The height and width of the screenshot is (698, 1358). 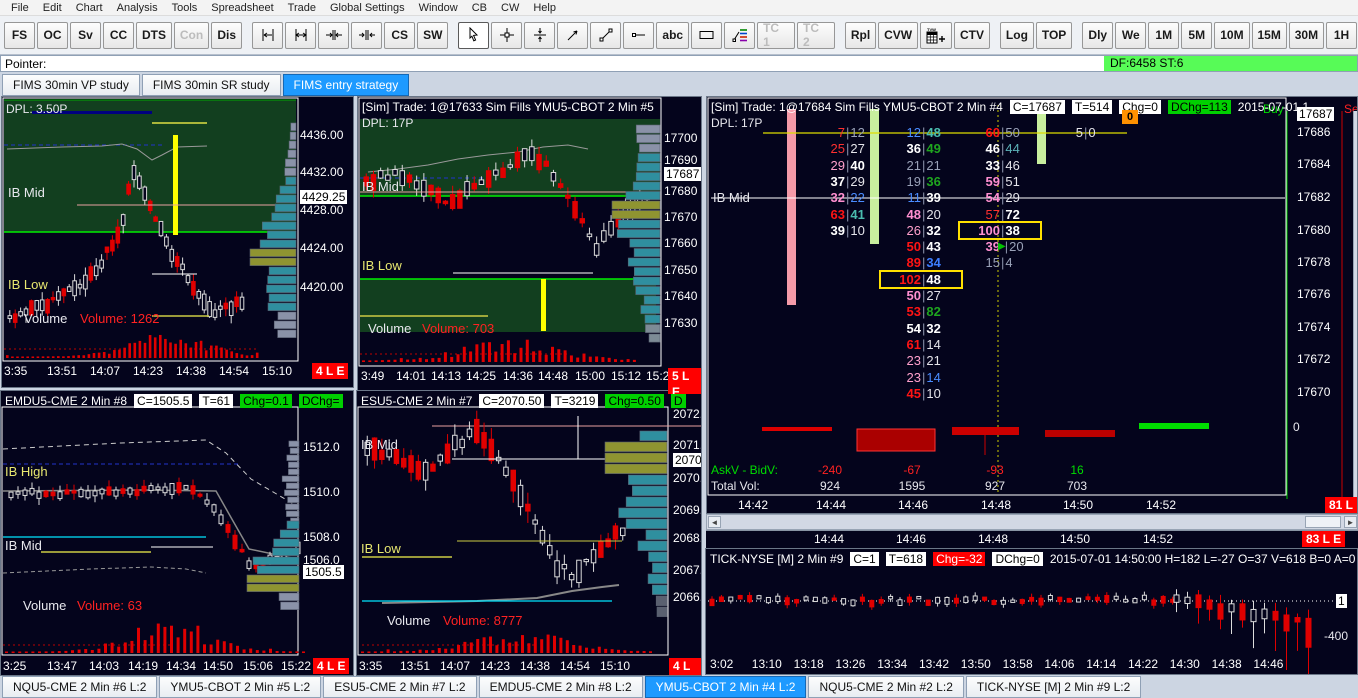 I want to click on es-chart-canvas, so click(x=529, y=533).